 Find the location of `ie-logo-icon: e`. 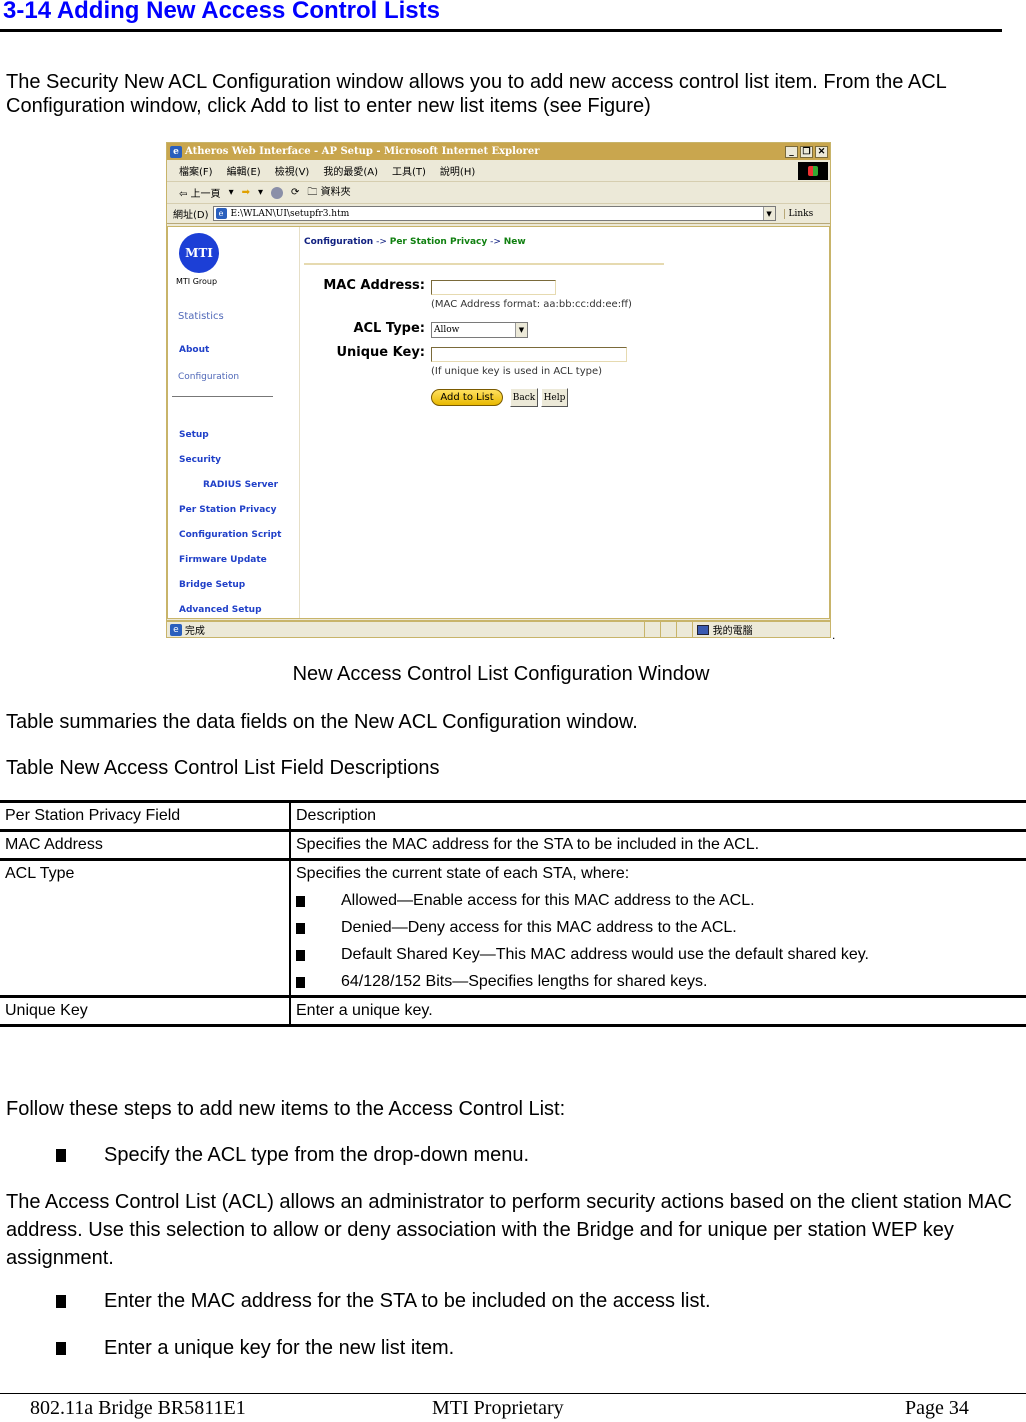

ie-logo-icon: e is located at coordinates (176, 151).